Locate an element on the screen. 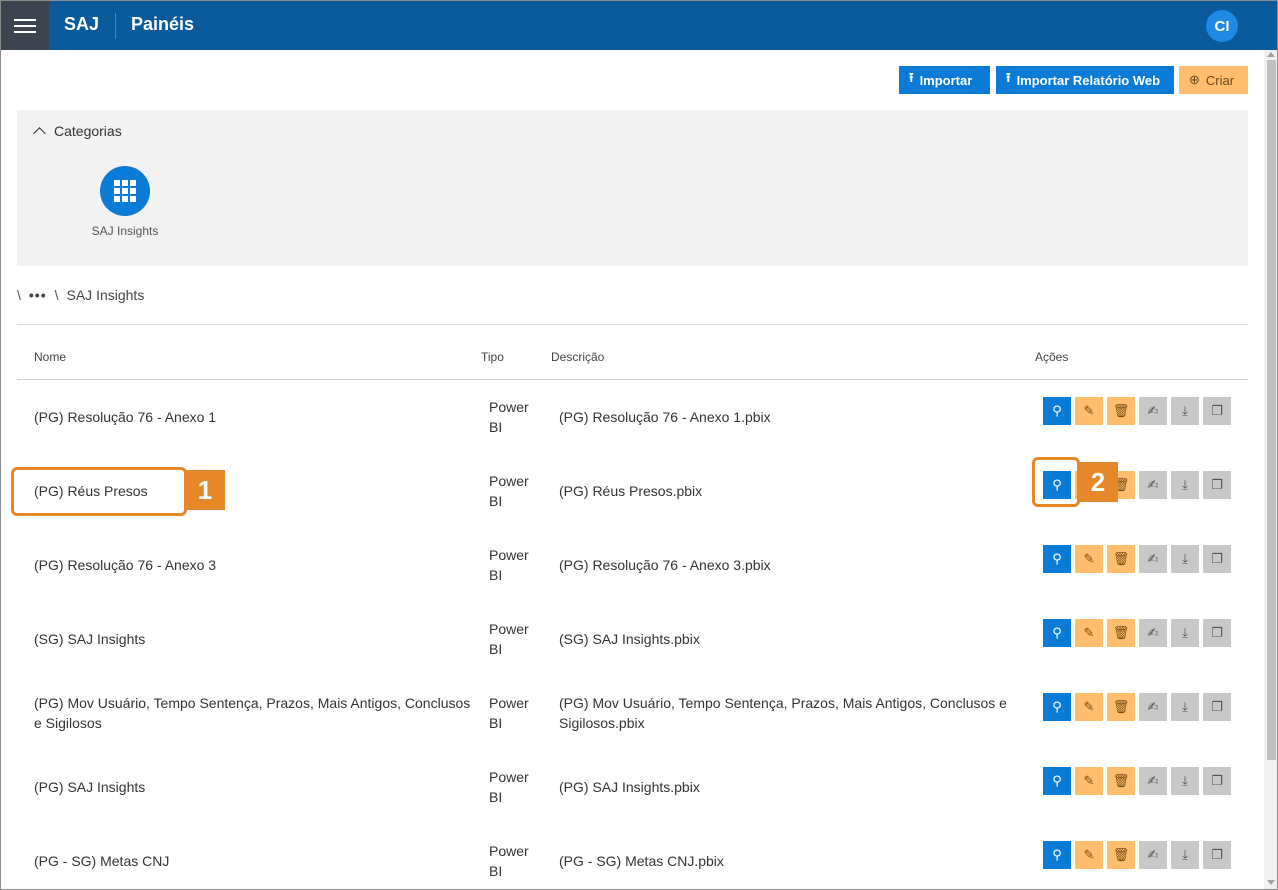 This screenshot has width=1278, height=890. scrollbar-thumb is located at coordinates (1271, 410).